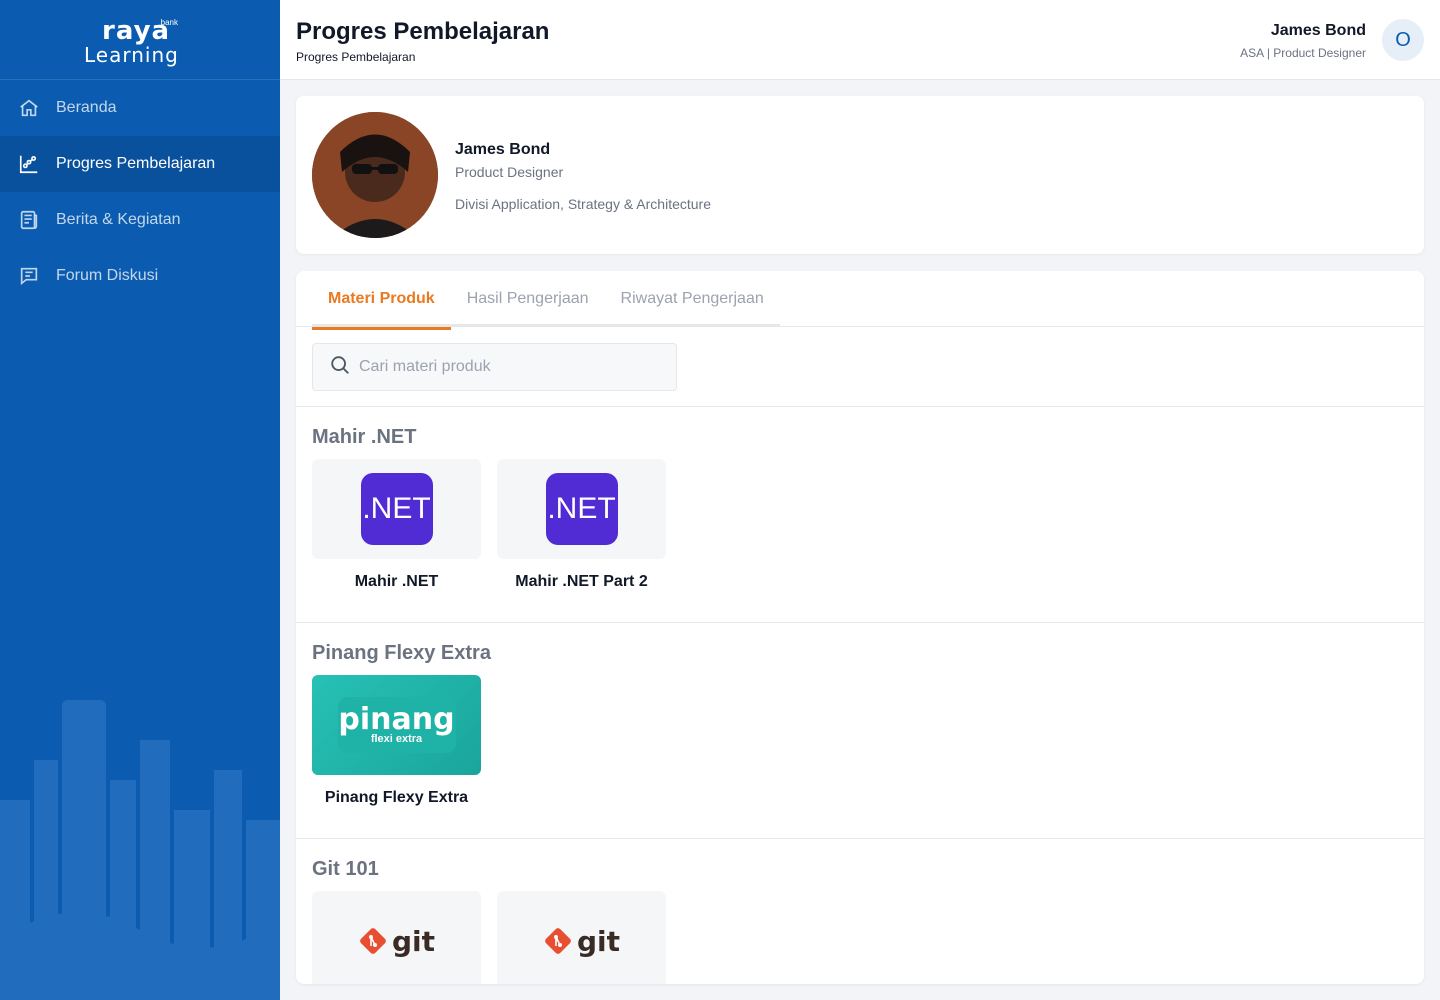  I want to click on search-input, so click(509, 367).